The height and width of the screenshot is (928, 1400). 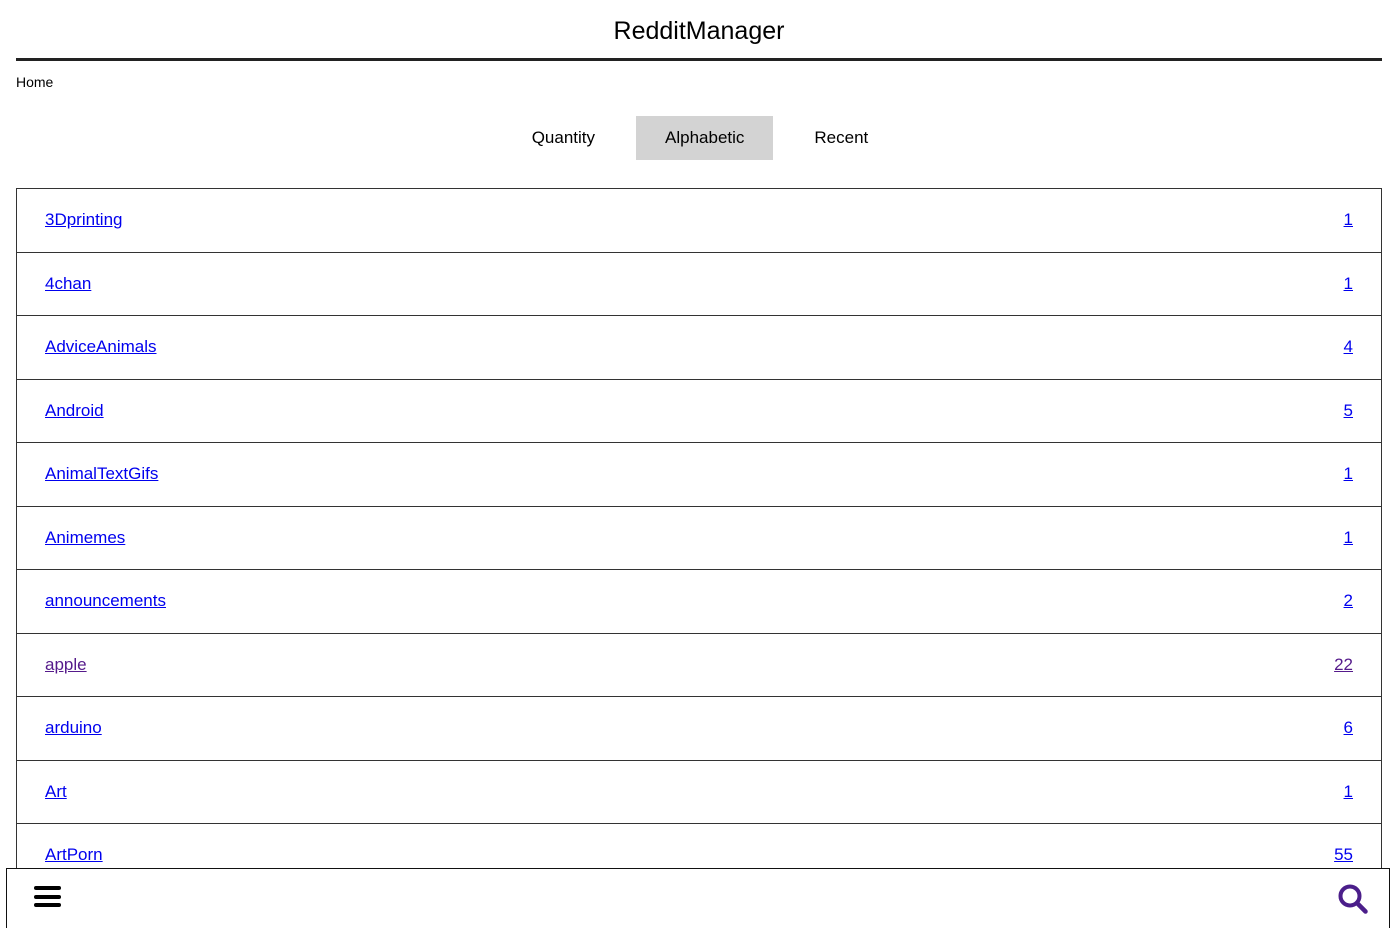 I want to click on subreddit-count-link: 2, so click(x=1348, y=601).